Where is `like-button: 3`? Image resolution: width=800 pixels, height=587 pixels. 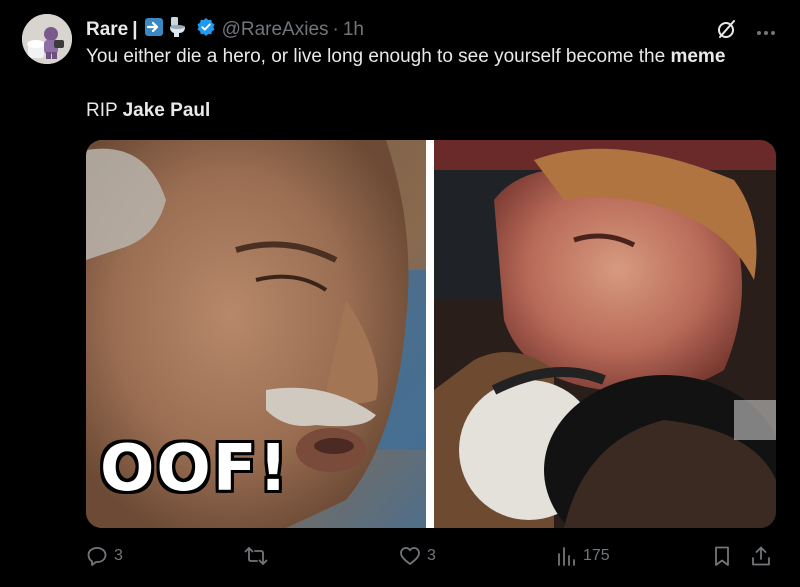 like-button: 3 is located at coordinates (417, 556).